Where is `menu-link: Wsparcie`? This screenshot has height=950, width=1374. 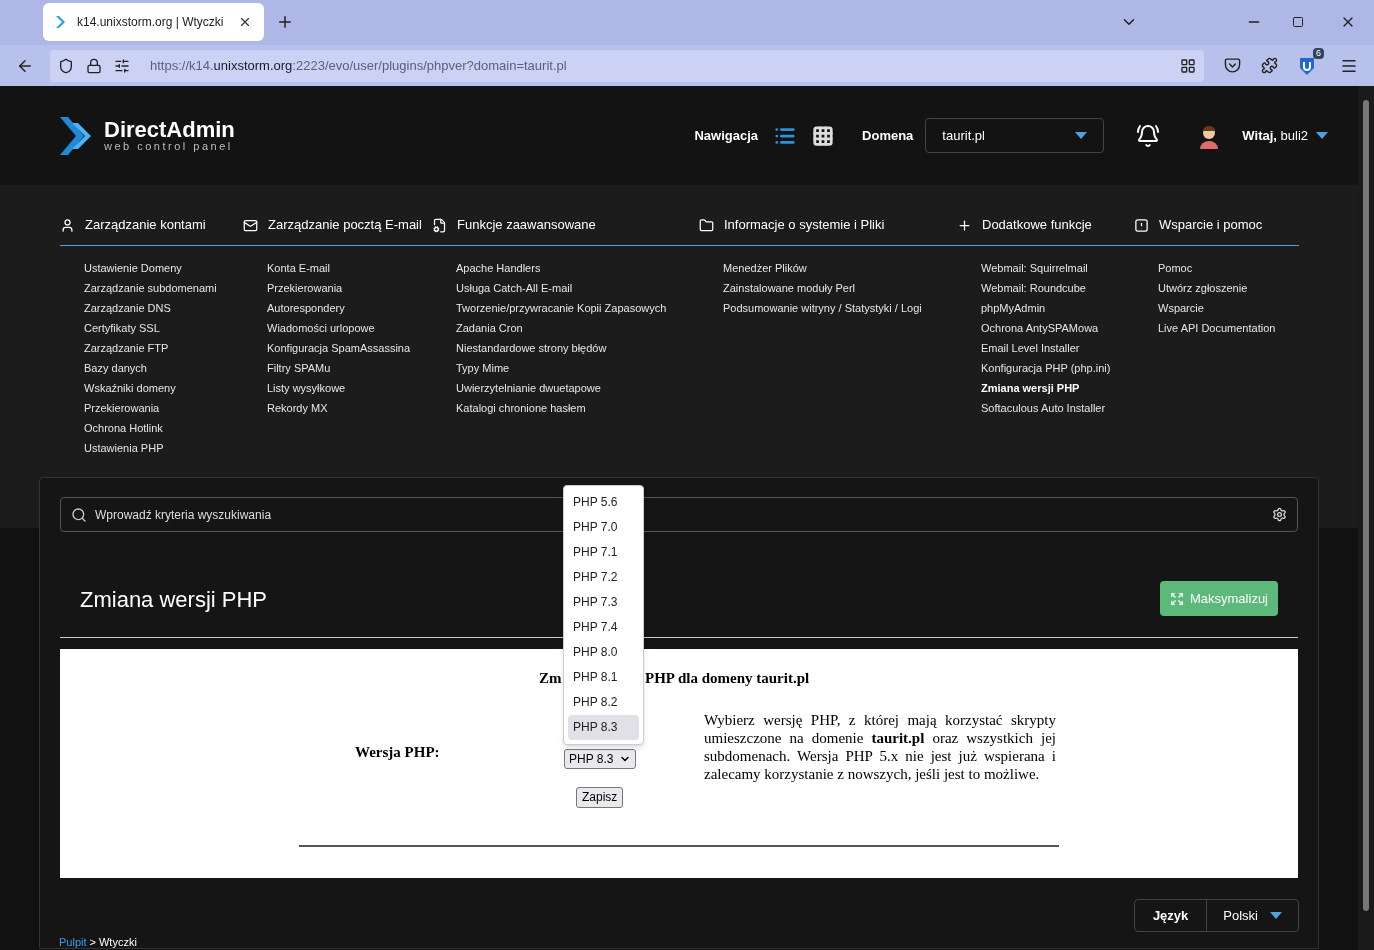 menu-link: Wsparcie is located at coordinates (1228, 308).